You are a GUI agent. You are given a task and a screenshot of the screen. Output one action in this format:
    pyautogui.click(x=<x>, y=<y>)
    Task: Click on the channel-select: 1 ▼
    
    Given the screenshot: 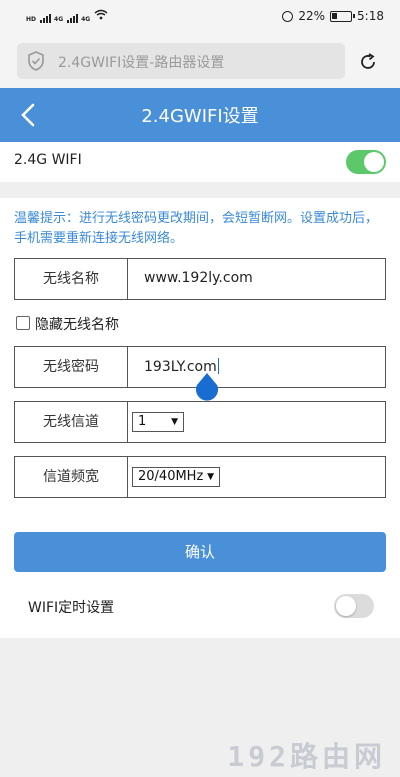 What is the action you would take?
    pyautogui.click(x=158, y=422)
    